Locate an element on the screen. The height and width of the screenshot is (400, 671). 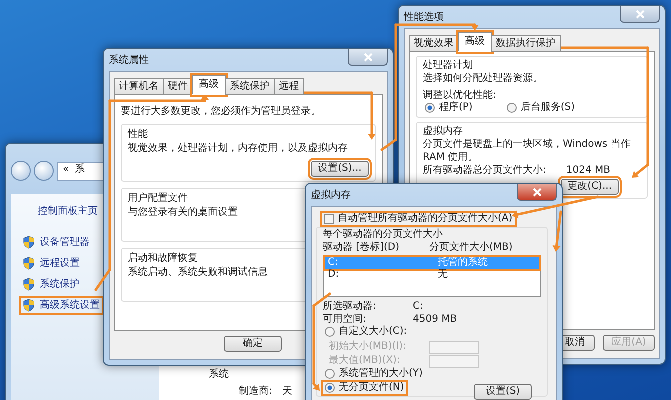
field-label: 初始大小(MB)(I): is located at coordinates (368, 346).